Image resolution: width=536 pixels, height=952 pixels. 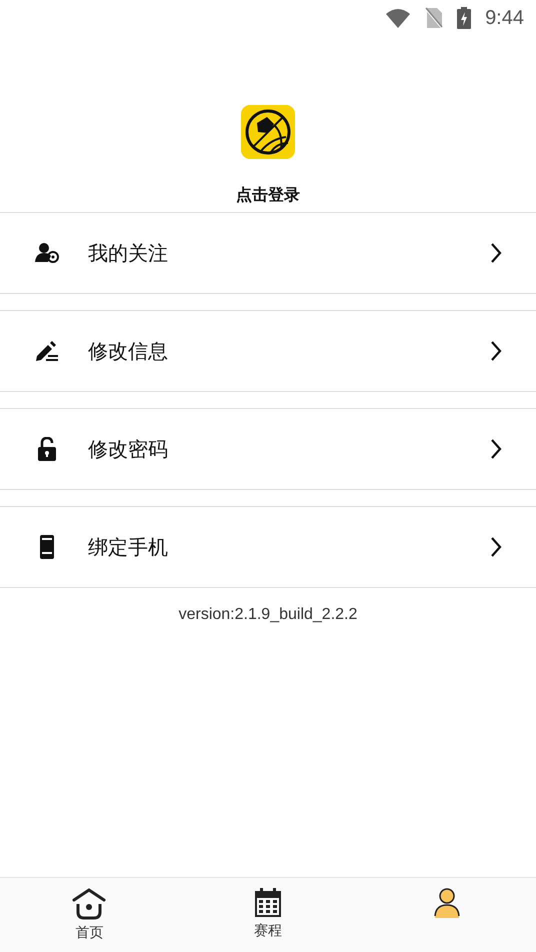 I want to click on tab: 赛程, so click(x=268, y=915).